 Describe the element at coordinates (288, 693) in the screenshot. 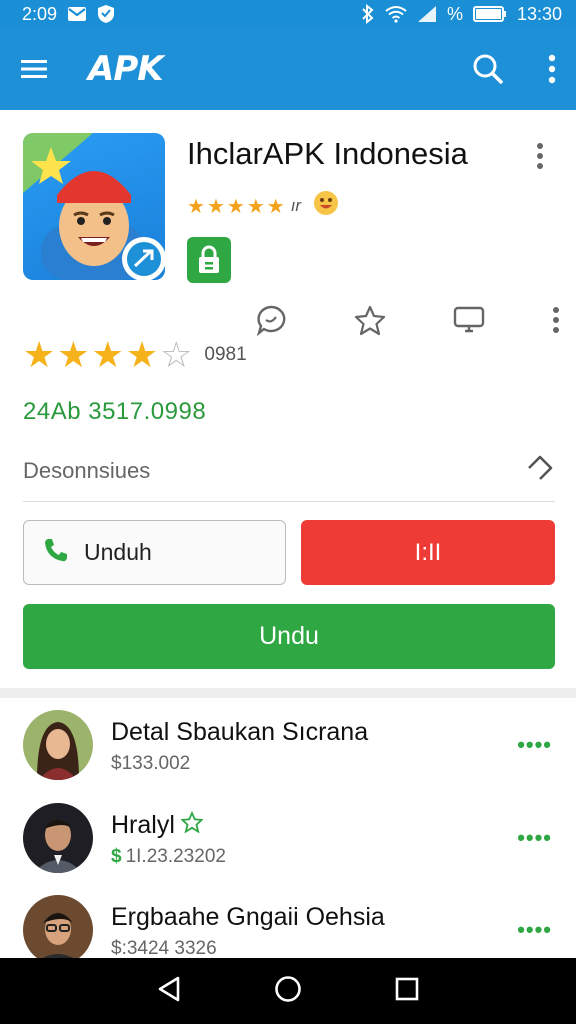

I see `section-divider` at that location.